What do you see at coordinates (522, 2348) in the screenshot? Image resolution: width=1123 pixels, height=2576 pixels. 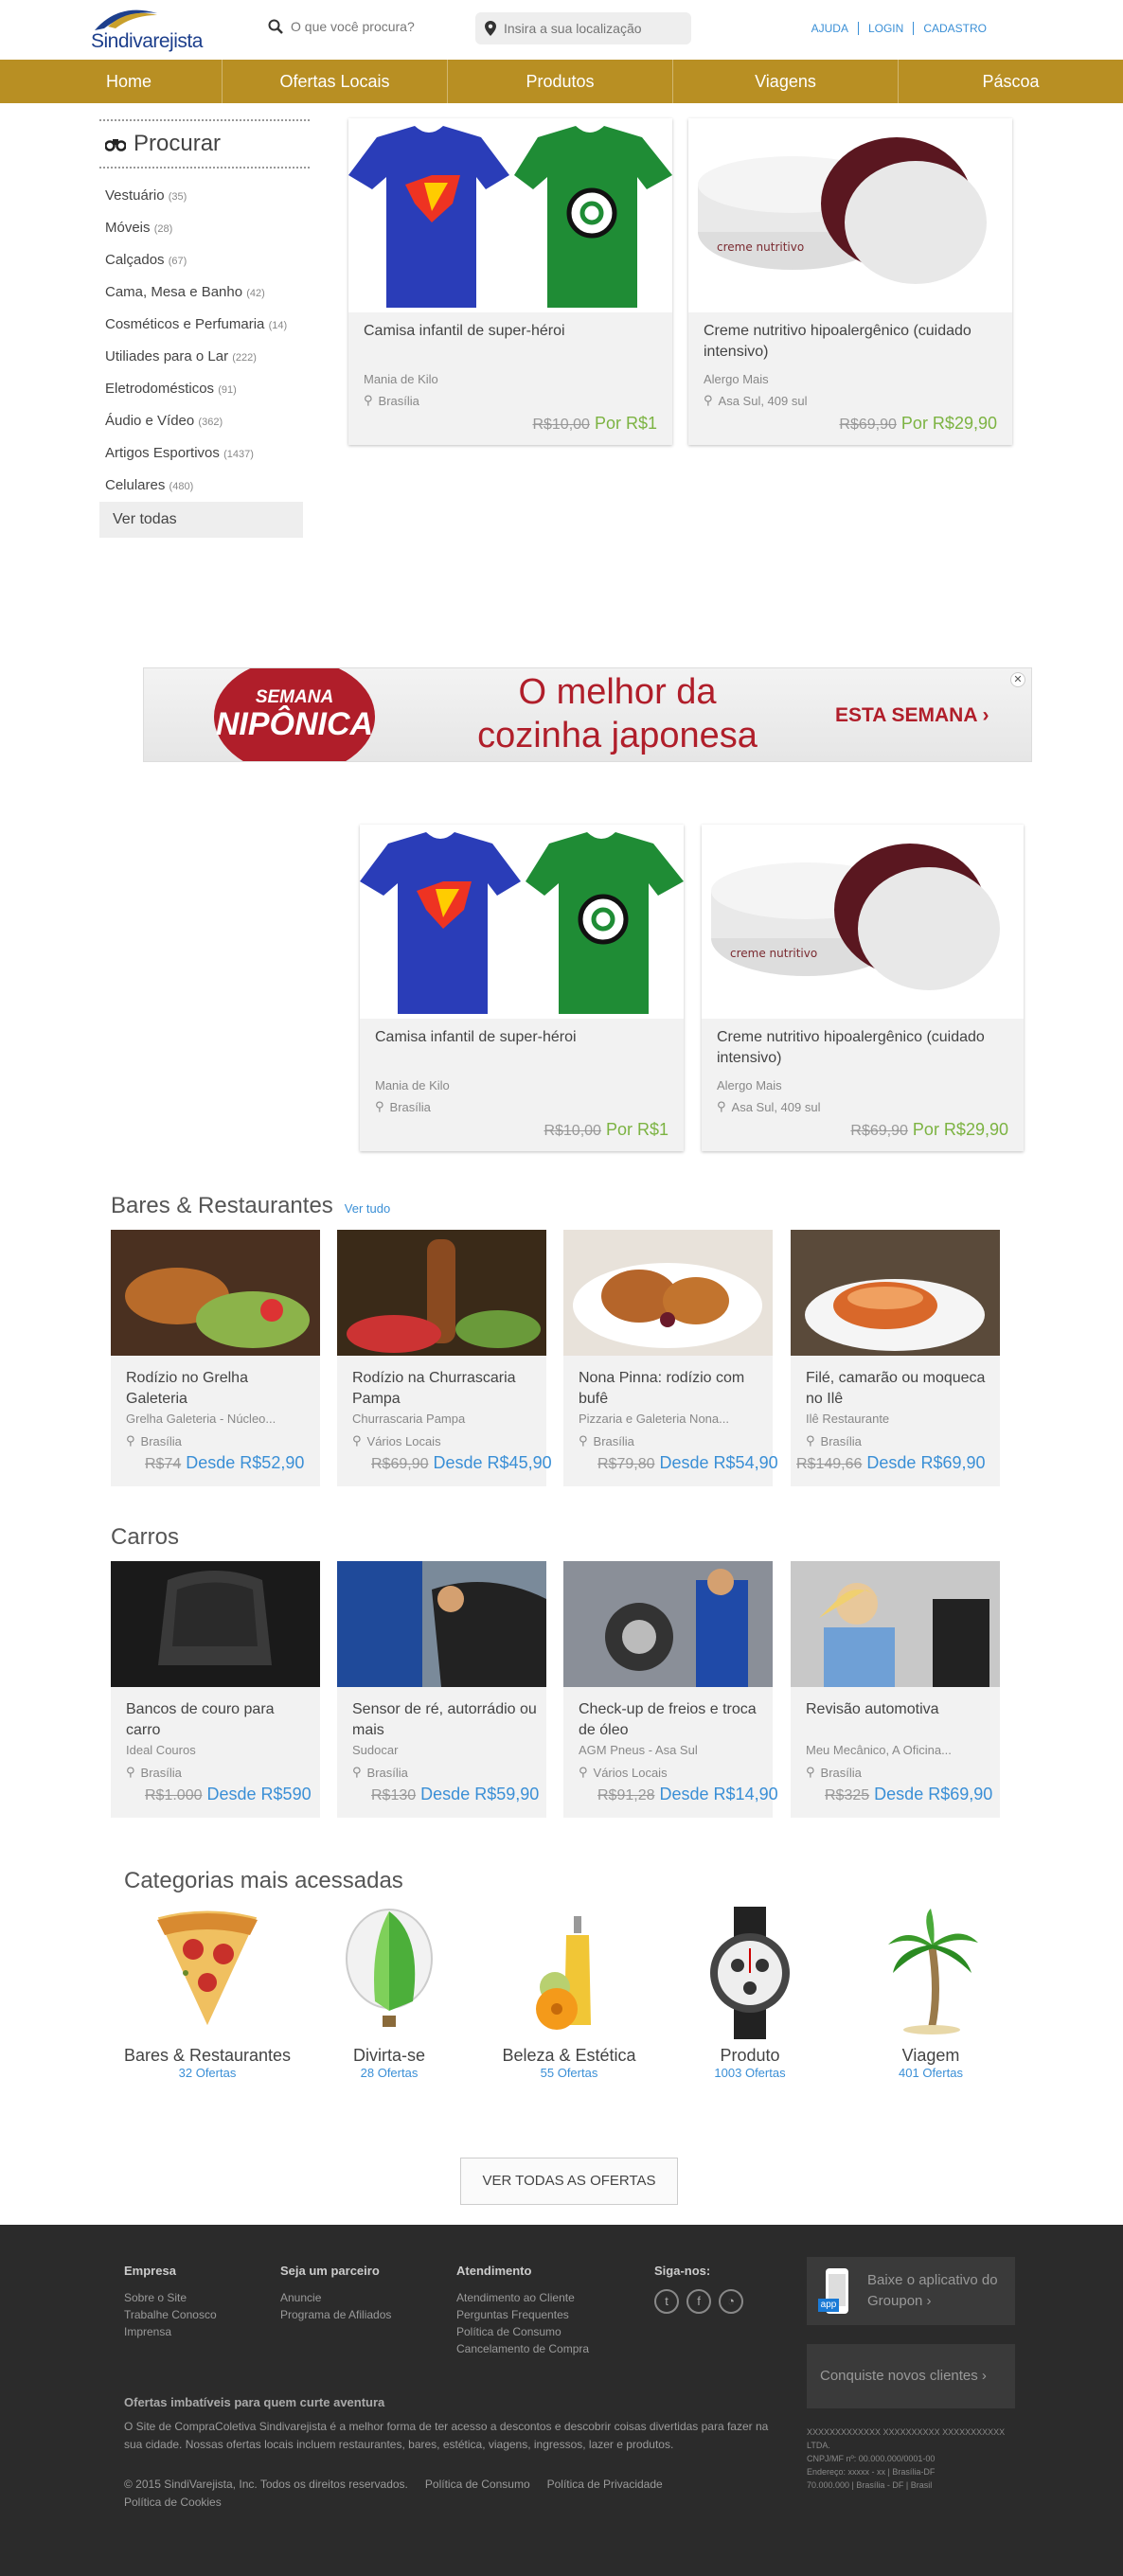 I see `footer-link: Cancelamento de Compra` at bounding box center [522, 2348].